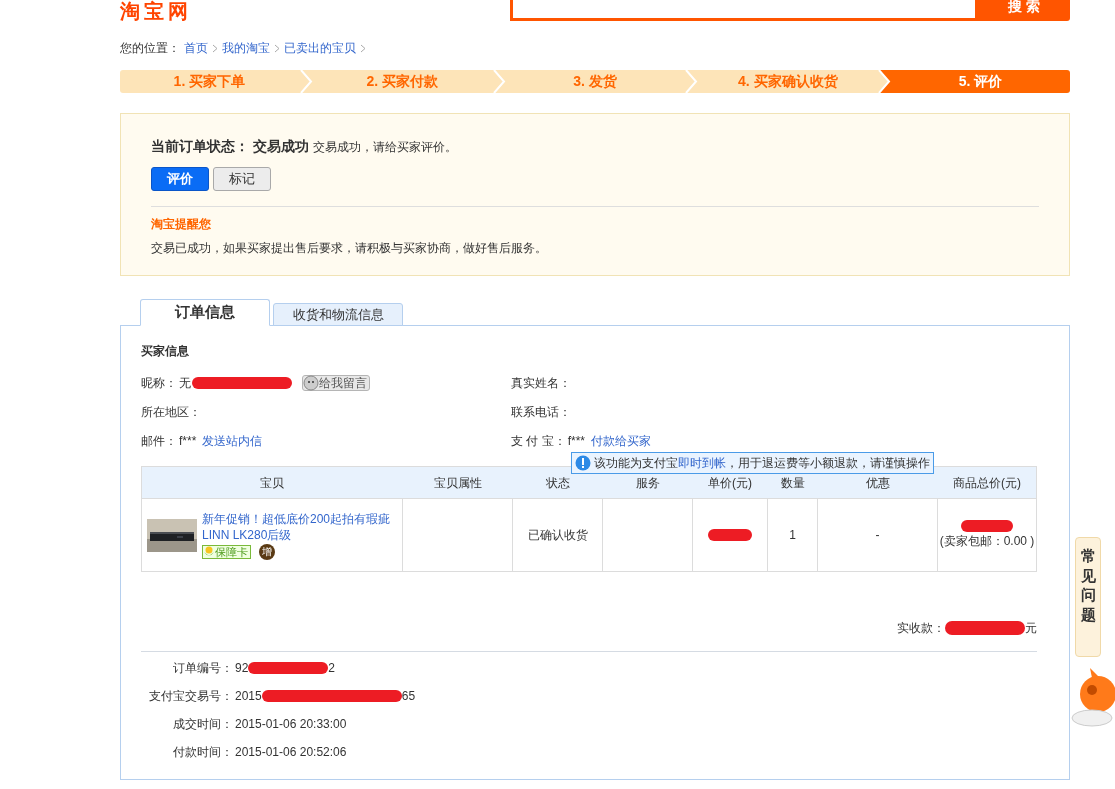 This screenshot has width=1115, height=789. What do you see at coordinates (171, 412) in the screenshot?
I see `field-label: 所在地区：` at bounding box center [171, 412].